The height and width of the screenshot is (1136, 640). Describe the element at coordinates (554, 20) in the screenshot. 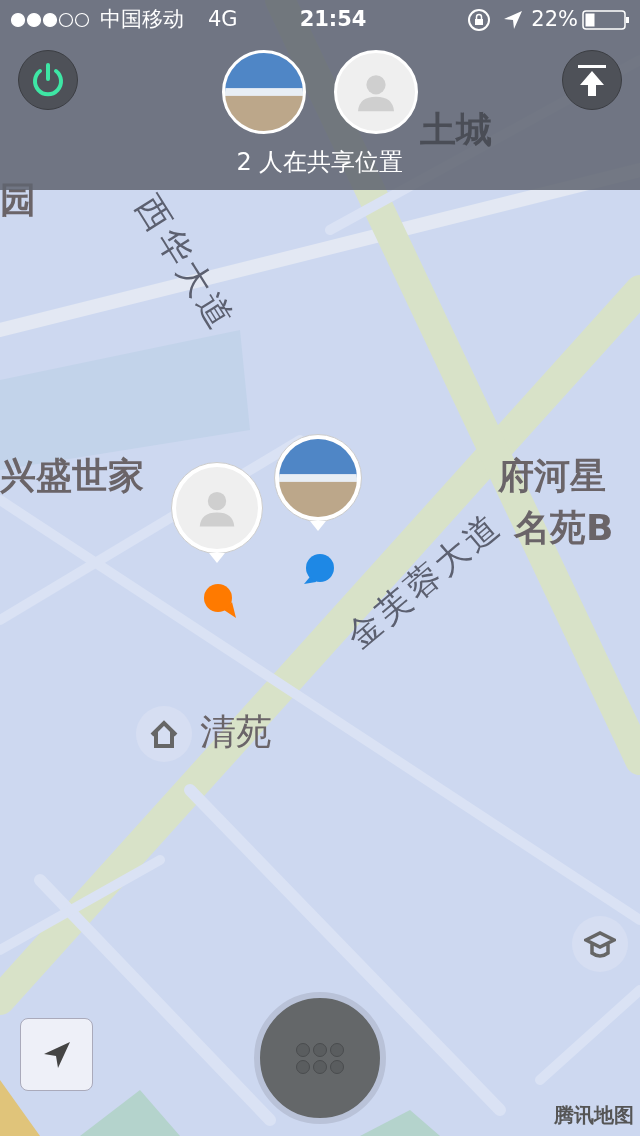

I see `battery-percent: 22%` at that location.